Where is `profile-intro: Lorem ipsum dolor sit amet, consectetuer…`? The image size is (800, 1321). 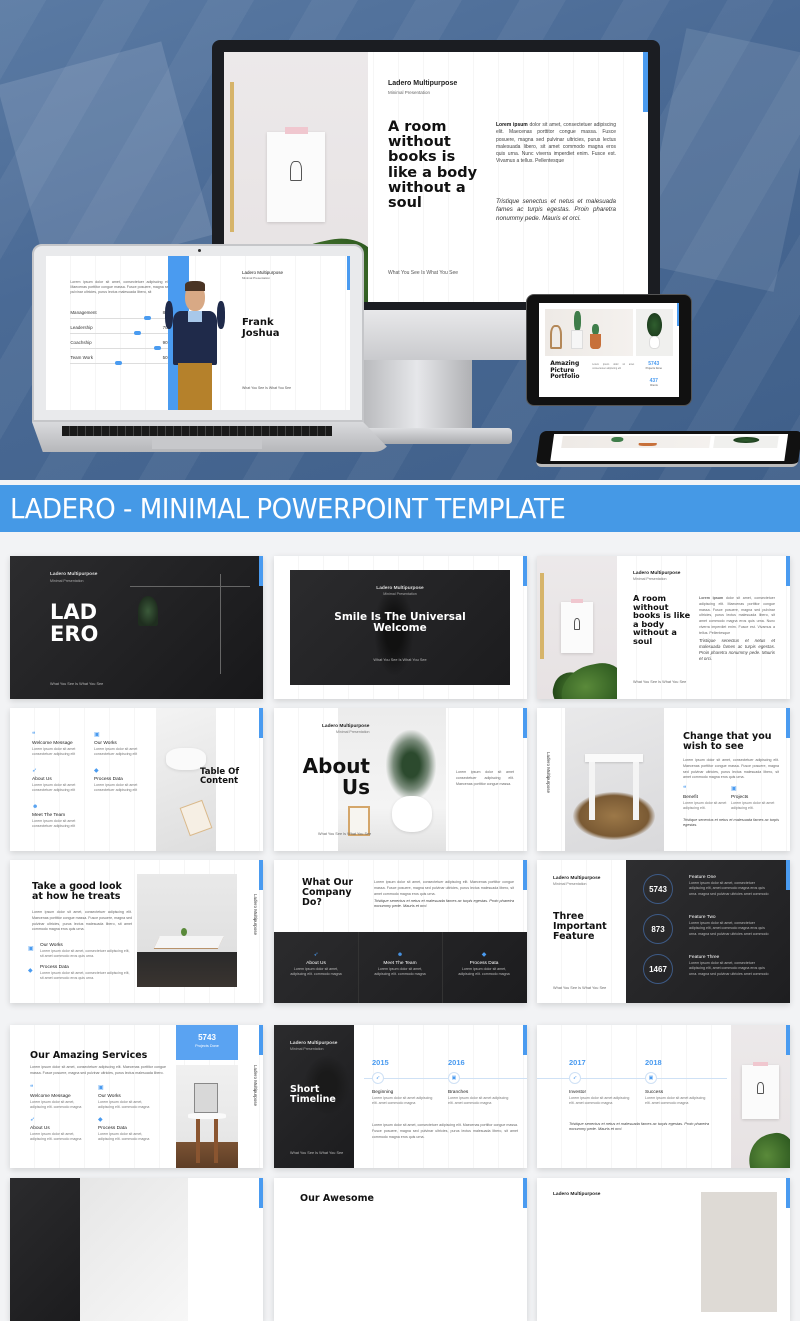 profile-intro: Lorem ipsum dolor sit amet, consectetuer… is located at coordinates (120, 287).